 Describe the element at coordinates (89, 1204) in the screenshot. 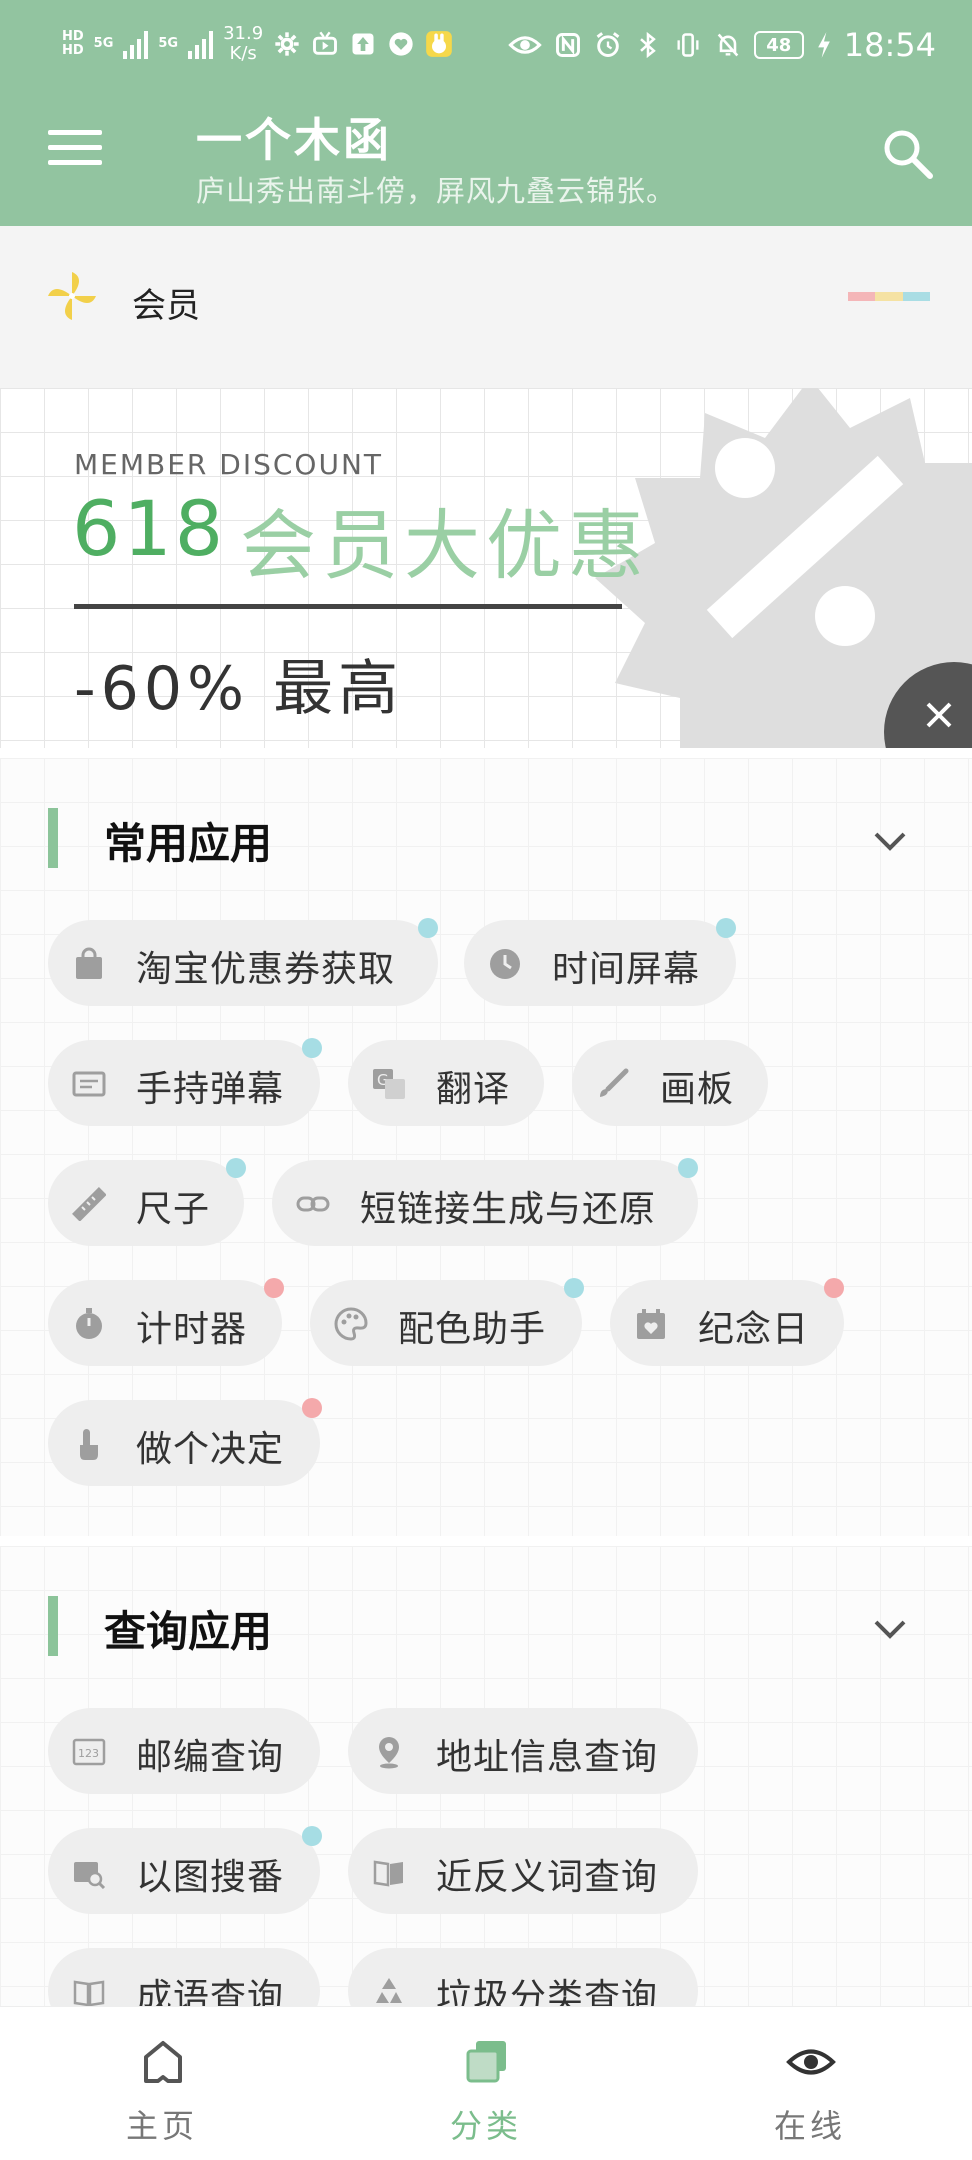

I see `ruler-icon` at that location.